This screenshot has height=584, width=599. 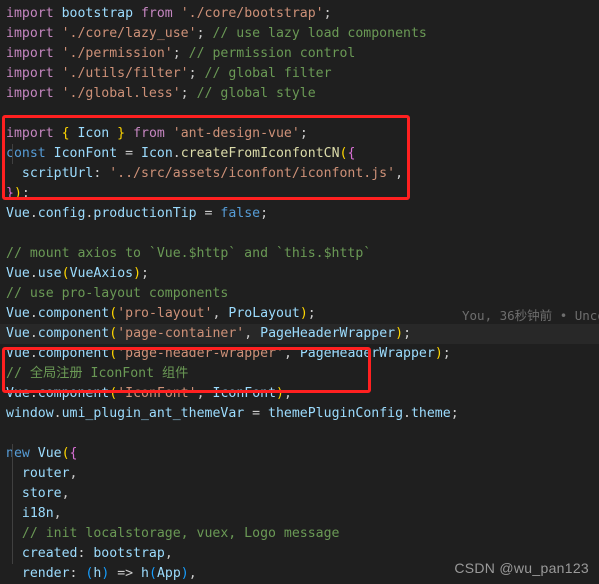 I want to click on token-brace: }, so click(x=10, y=193).